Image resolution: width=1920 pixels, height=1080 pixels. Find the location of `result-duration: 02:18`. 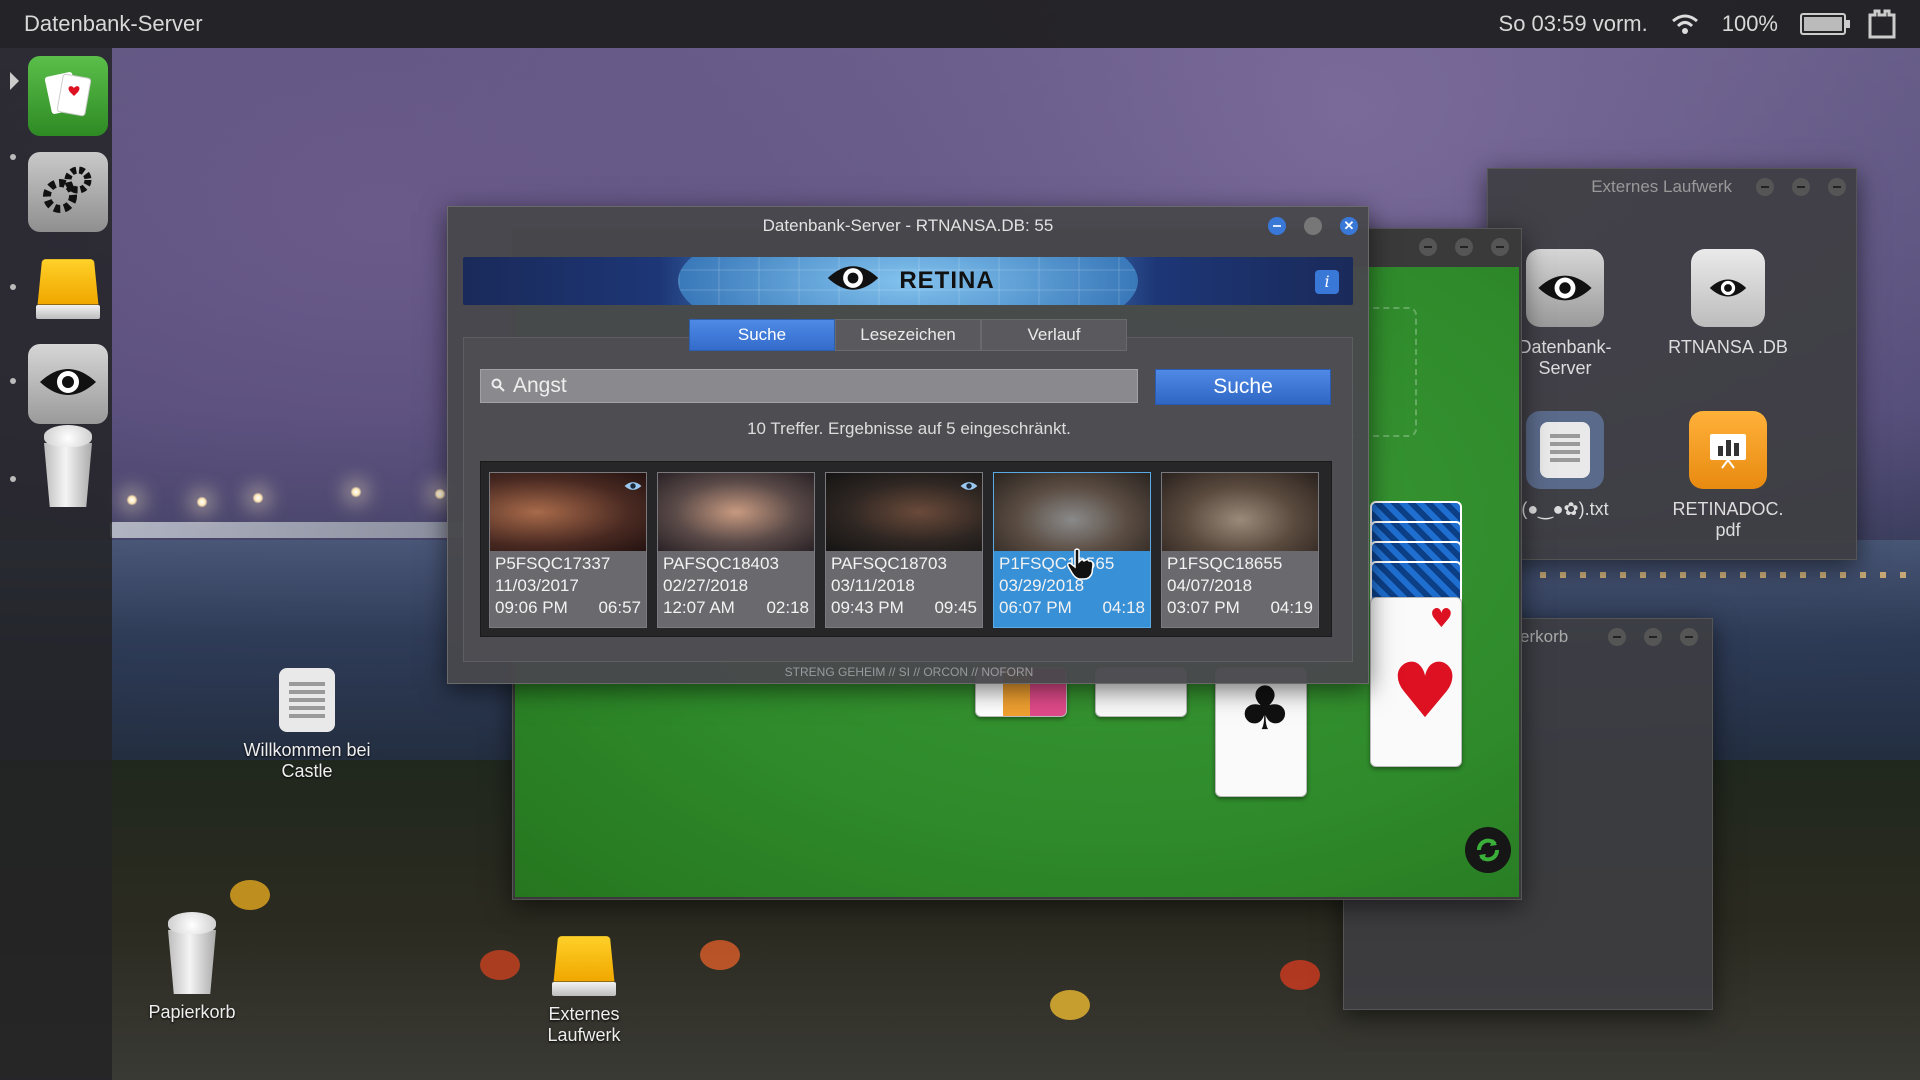

result-duration: 02:18 is located at coordinates (787, 608).